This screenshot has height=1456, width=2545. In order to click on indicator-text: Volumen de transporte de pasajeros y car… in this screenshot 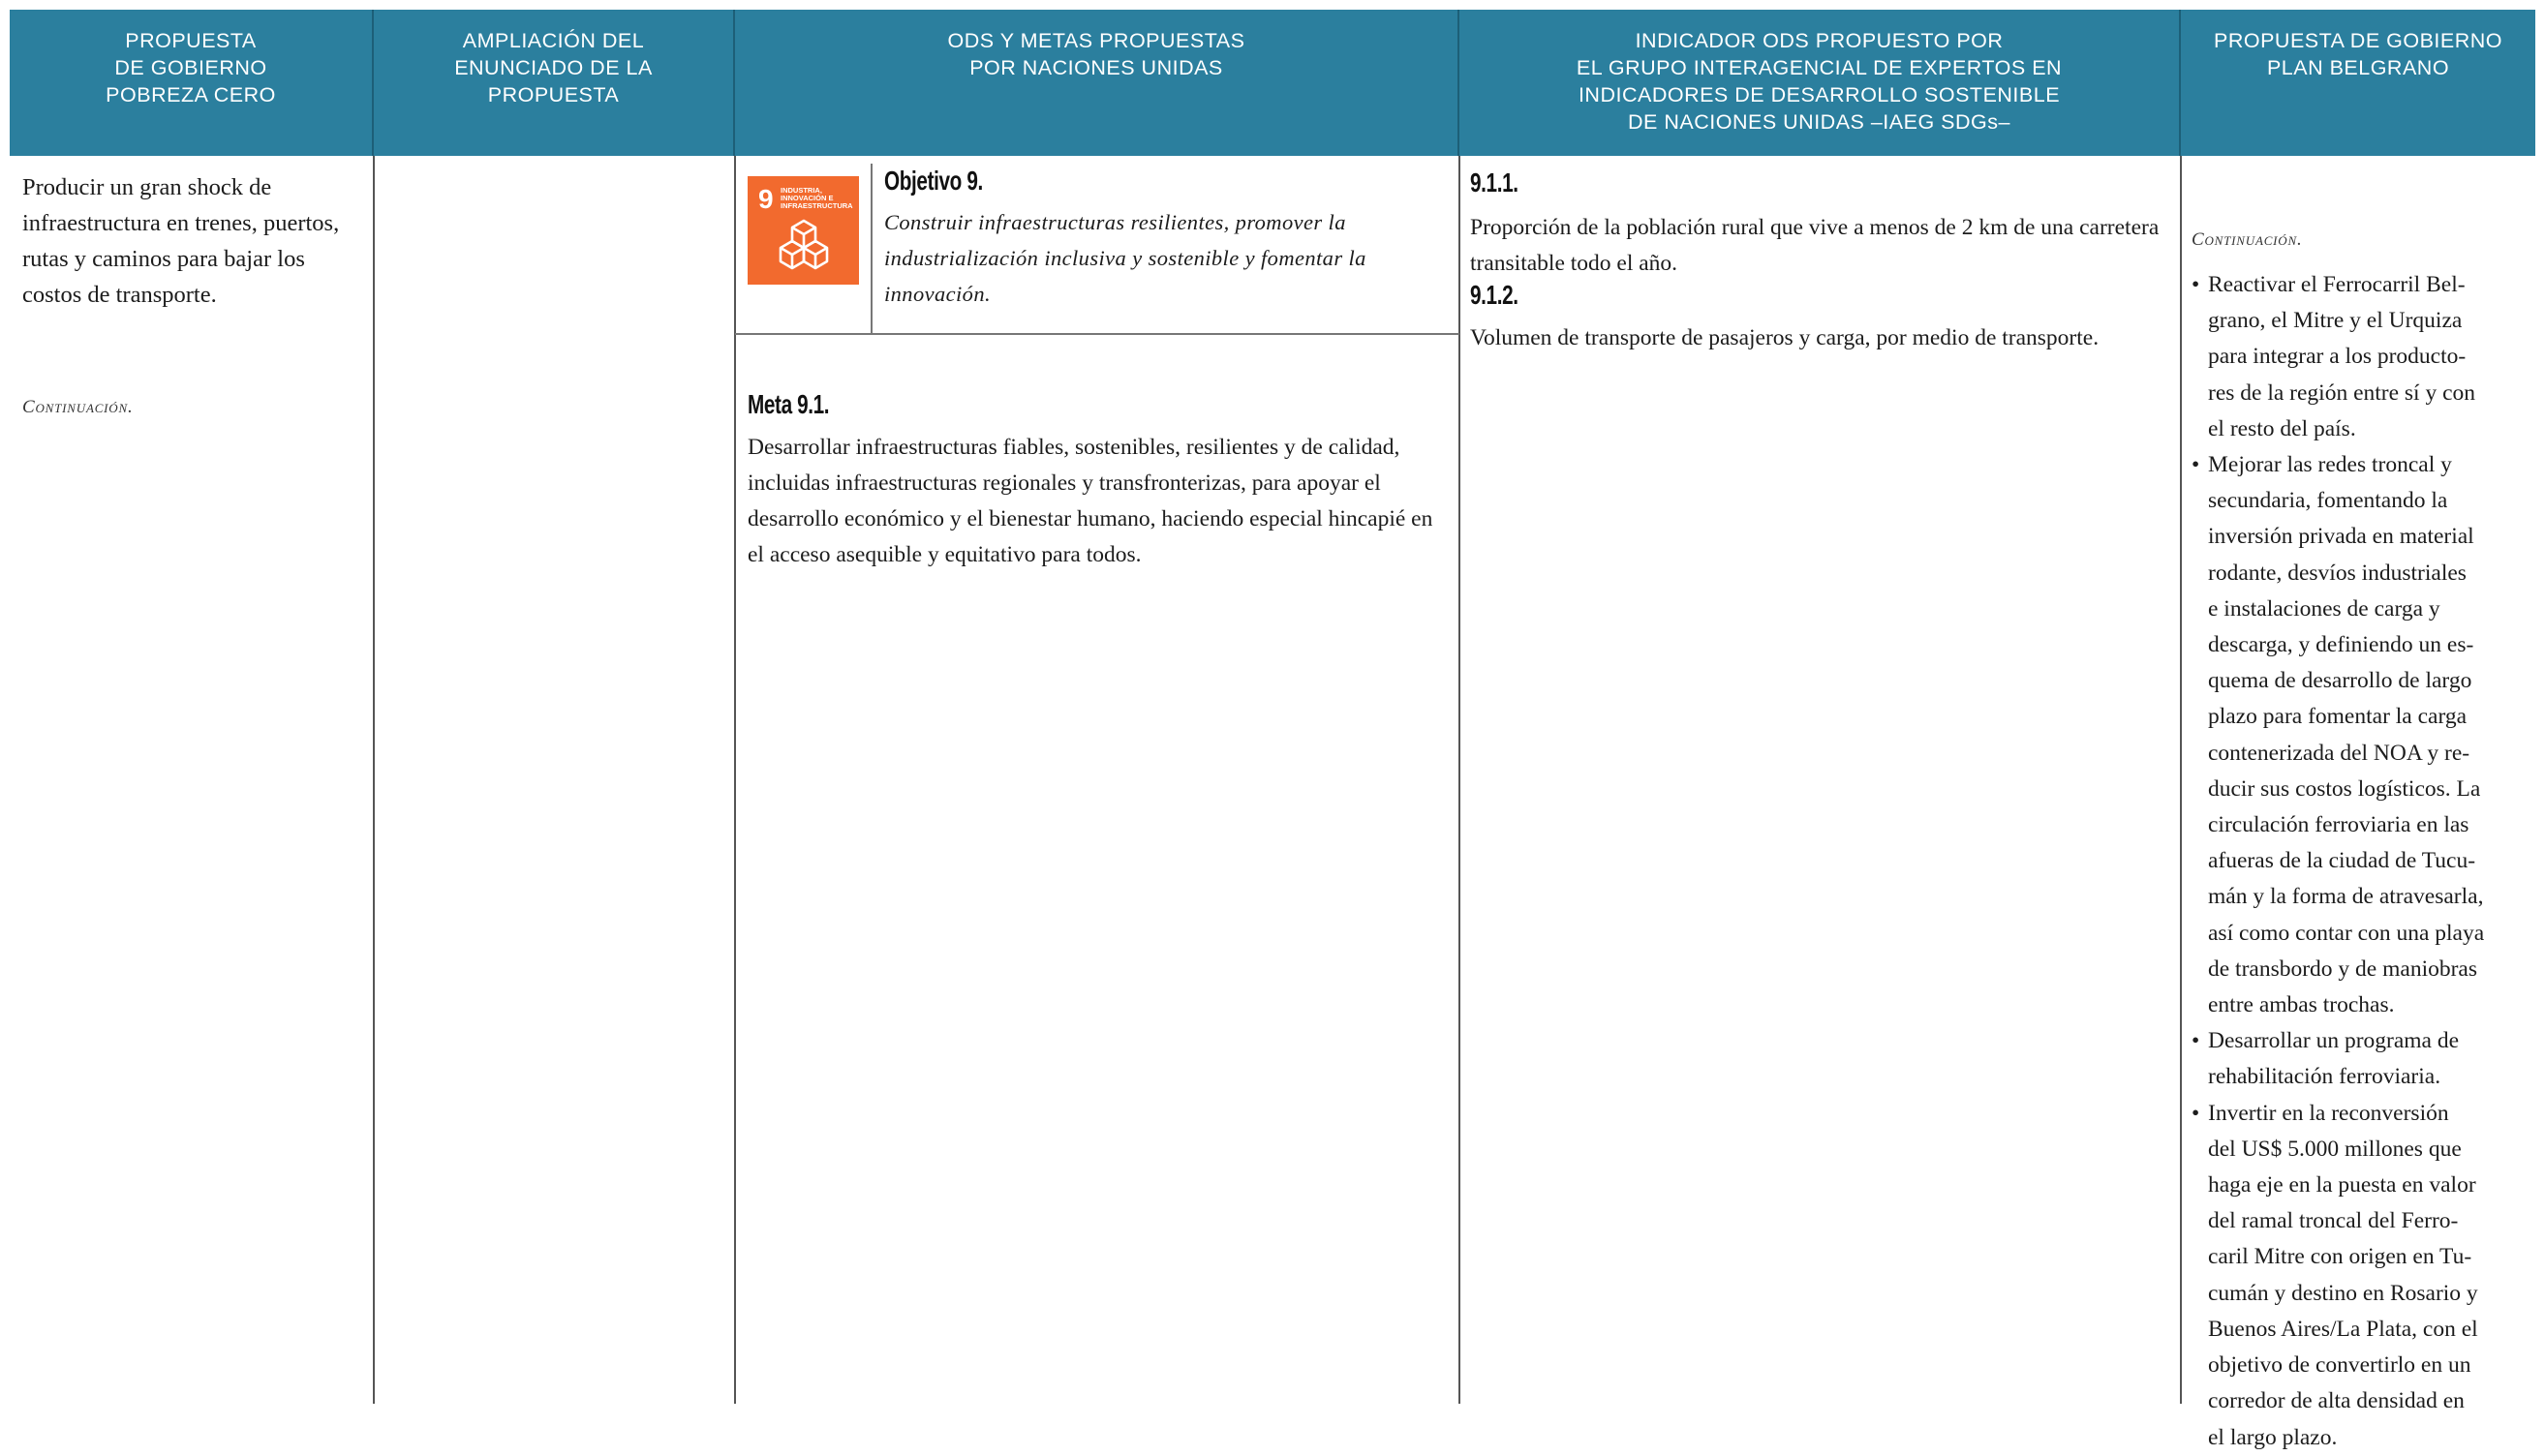, I will do `click(1785, 338)`.